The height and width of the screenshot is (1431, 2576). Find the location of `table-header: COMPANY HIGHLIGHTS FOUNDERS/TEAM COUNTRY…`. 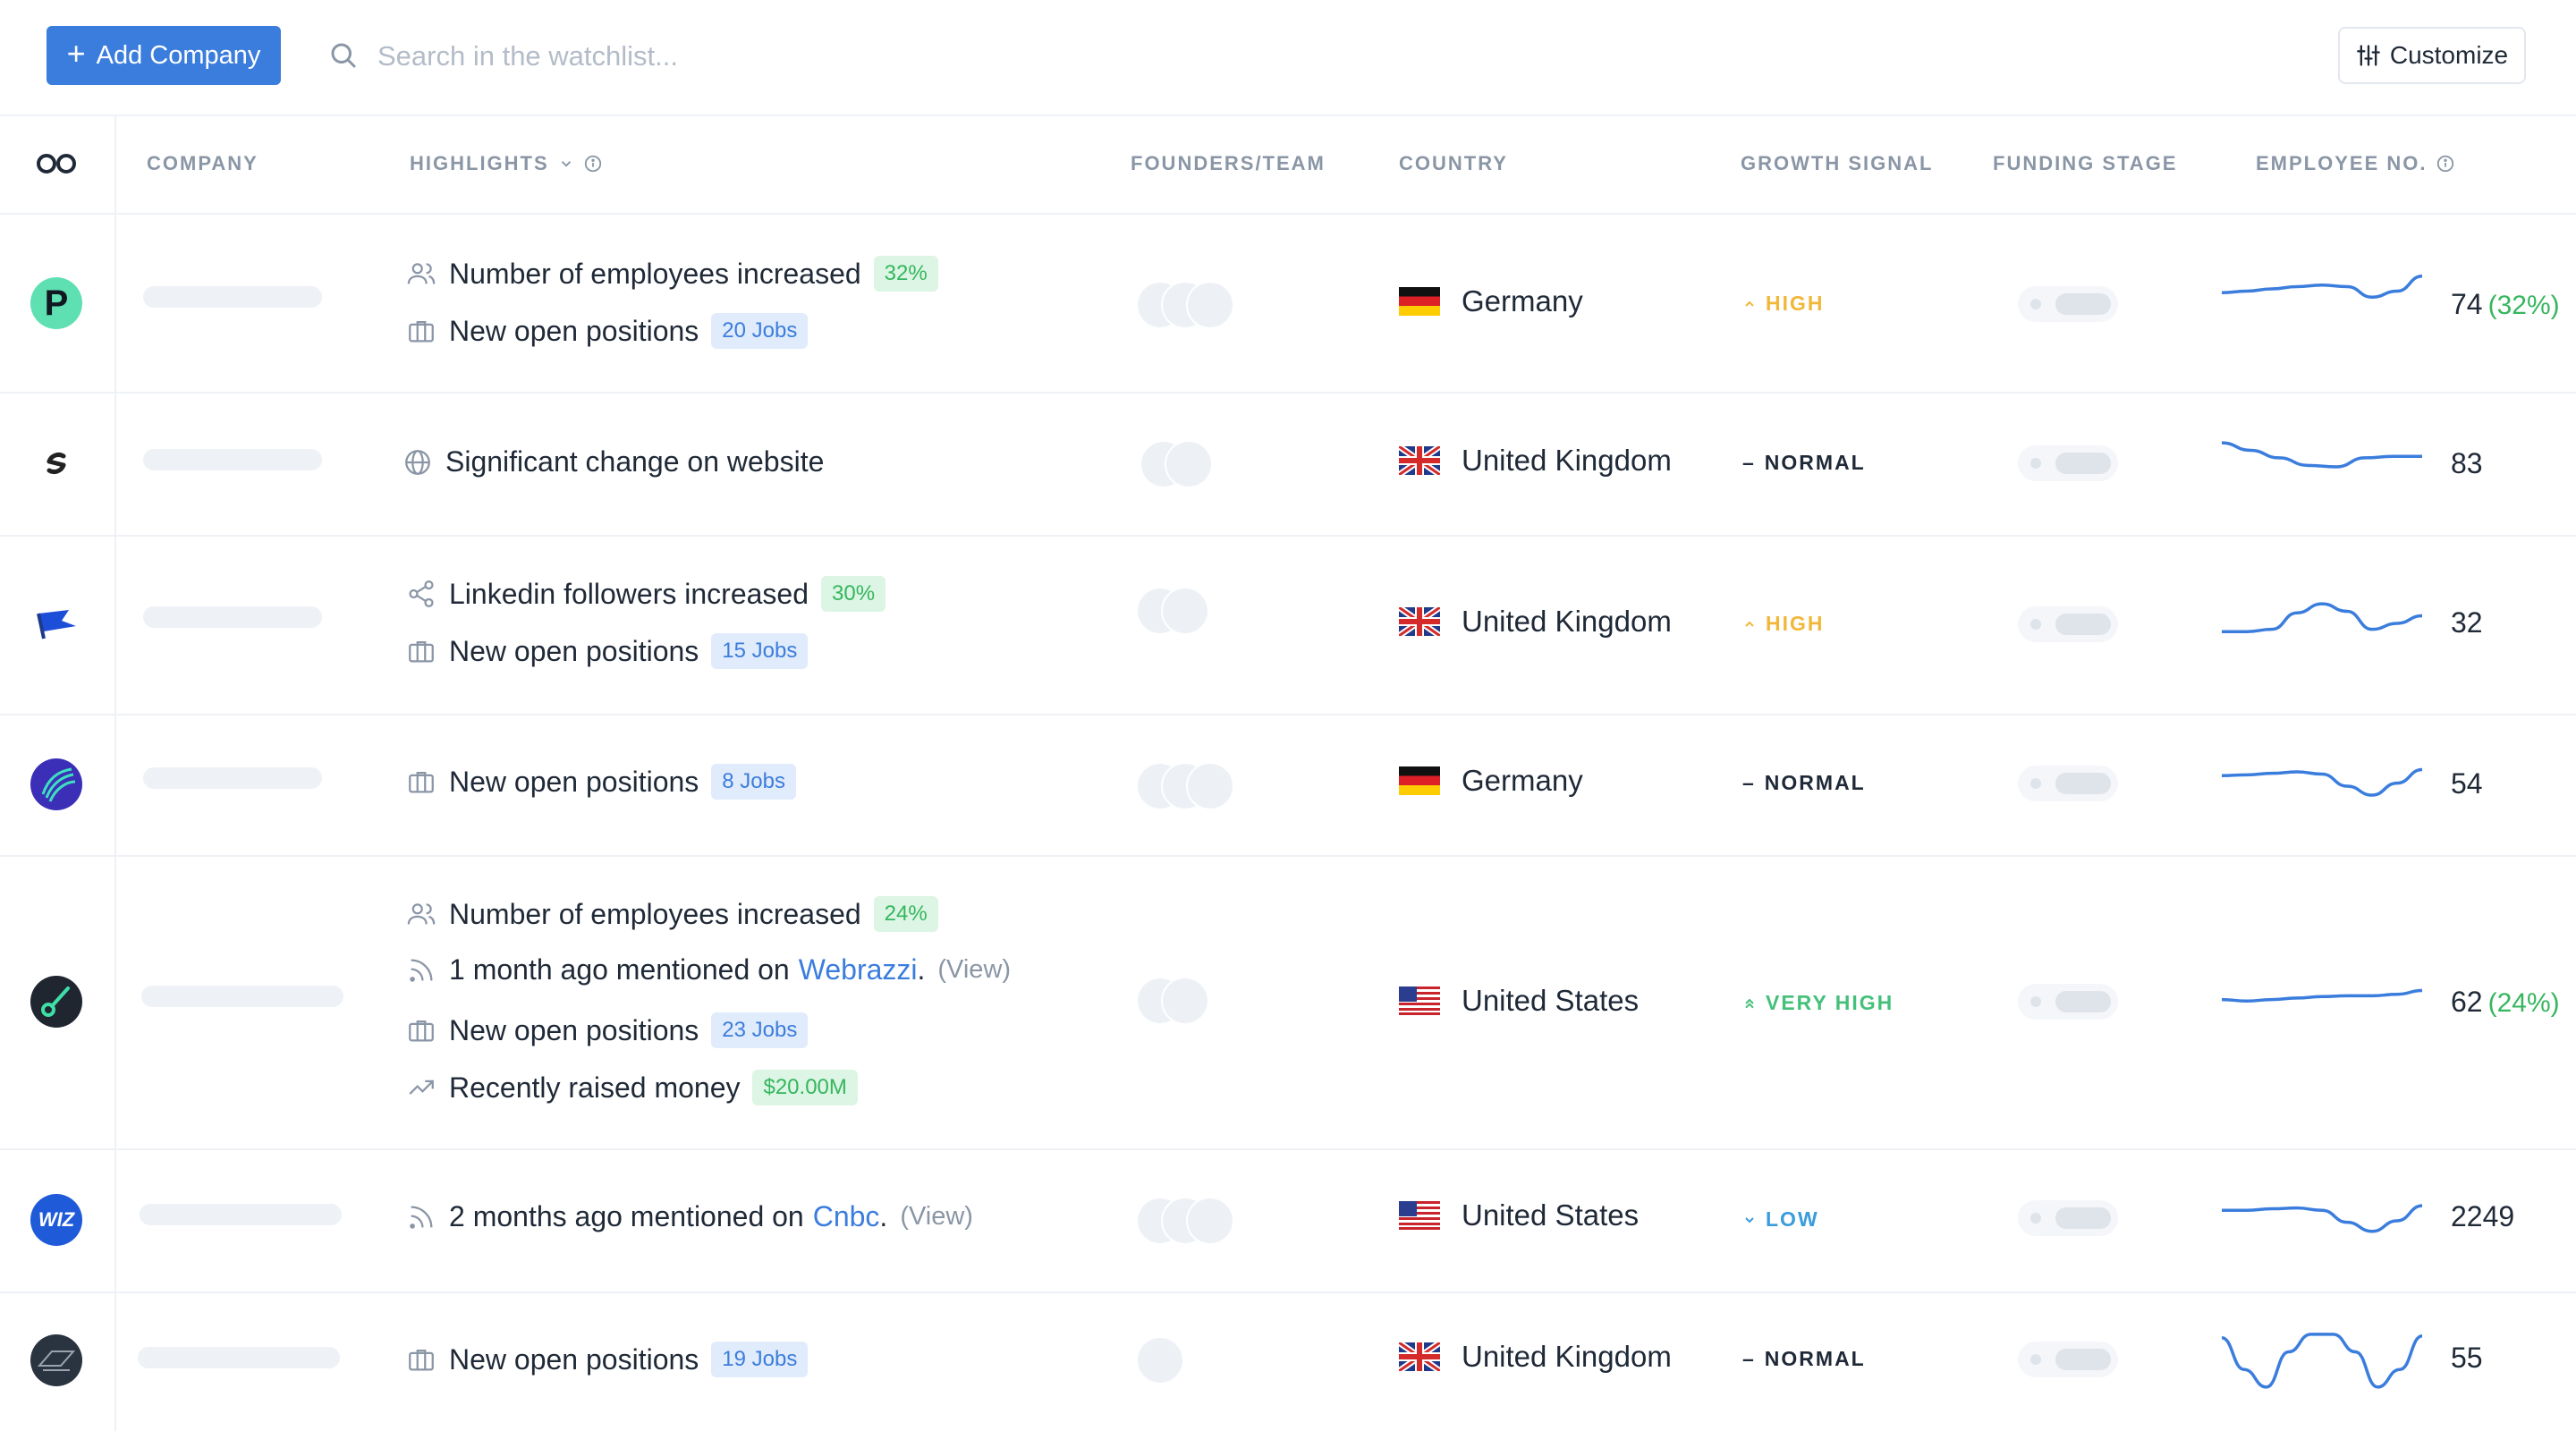

table-header: COMPANY HIGHLIGHTS FOUNDERS/TEAM COUNTRY… is located at coordinates (1288, 166).